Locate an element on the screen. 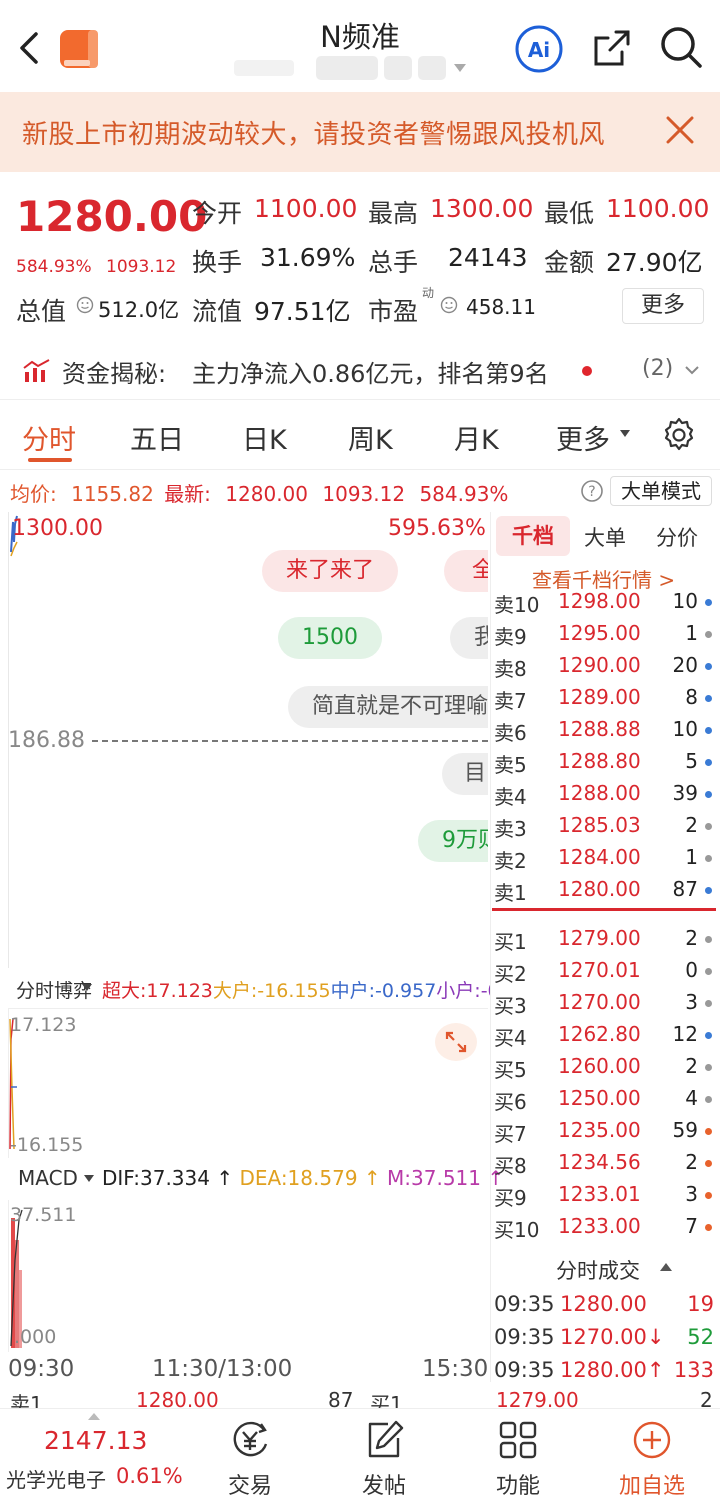  comment-bubble: 1500 is located at coordinates (330, 638).